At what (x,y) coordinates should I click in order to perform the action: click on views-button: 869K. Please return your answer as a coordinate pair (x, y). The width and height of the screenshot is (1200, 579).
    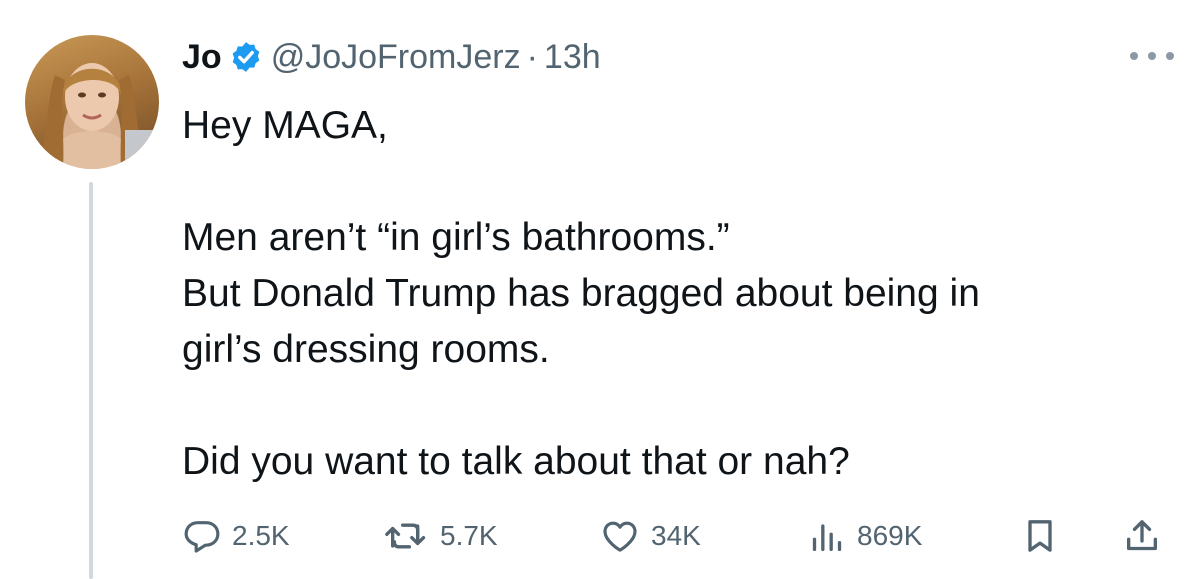
    Looking at the image, I should click on (864, 536).